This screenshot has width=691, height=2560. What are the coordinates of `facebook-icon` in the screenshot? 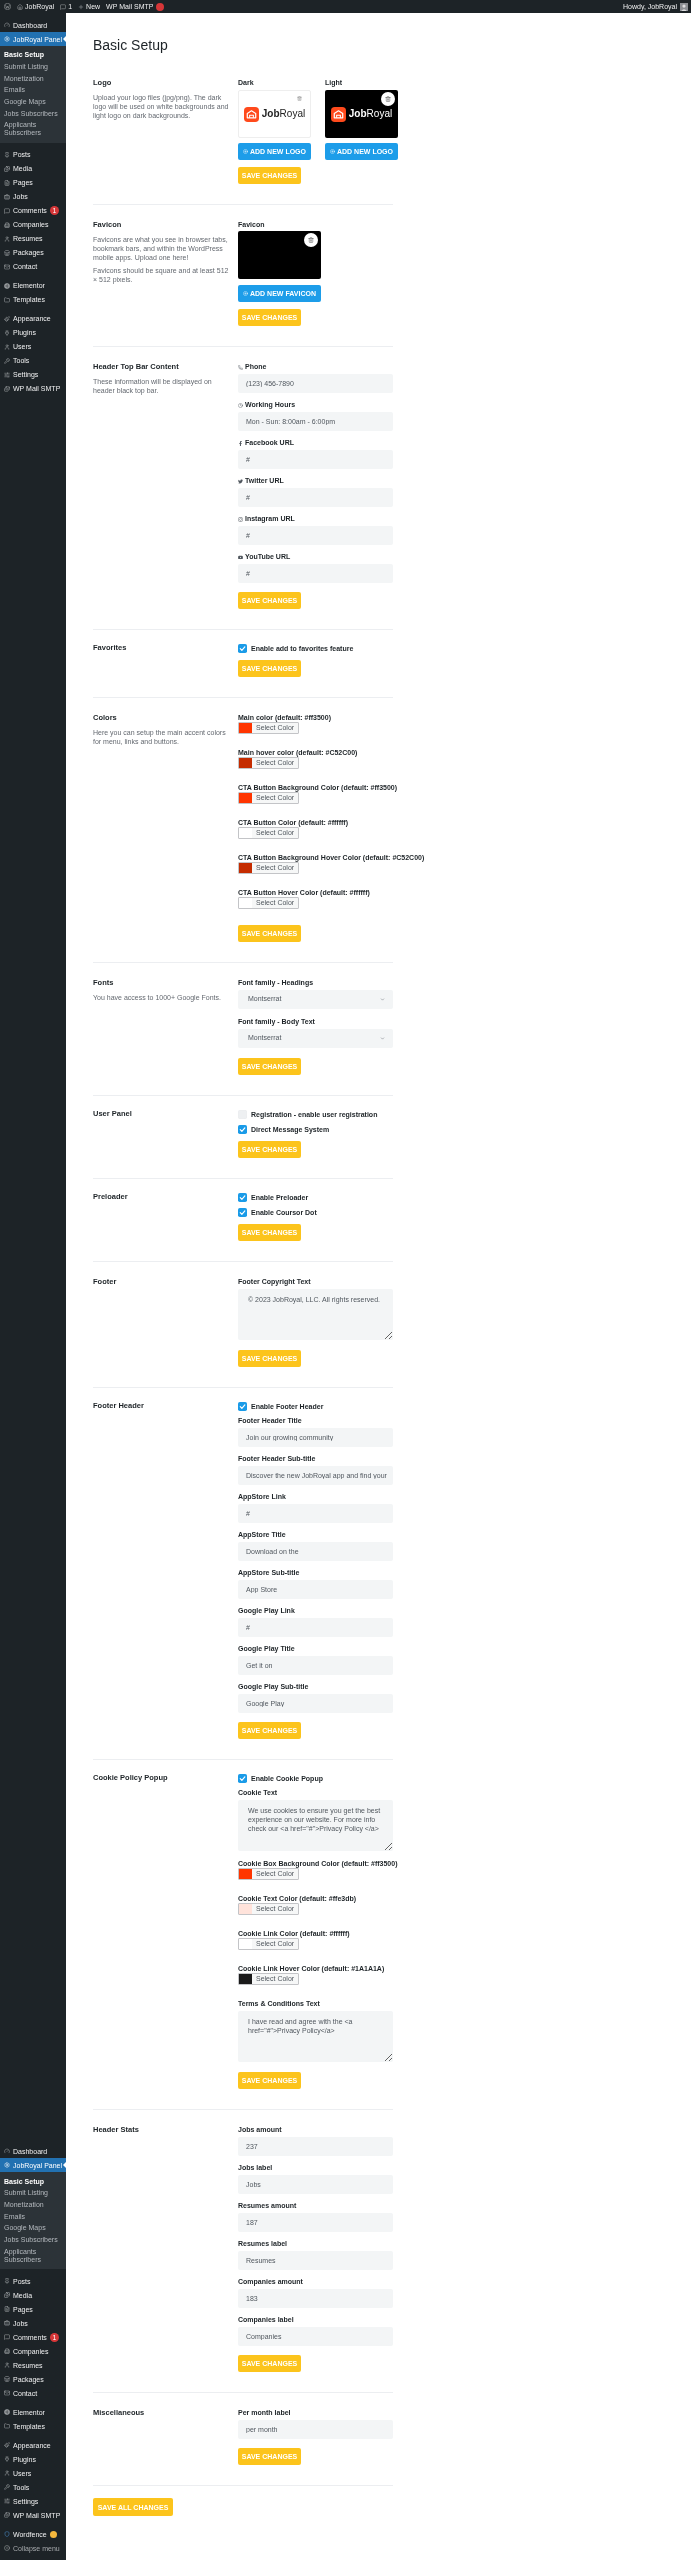 It's located at (240, 443).